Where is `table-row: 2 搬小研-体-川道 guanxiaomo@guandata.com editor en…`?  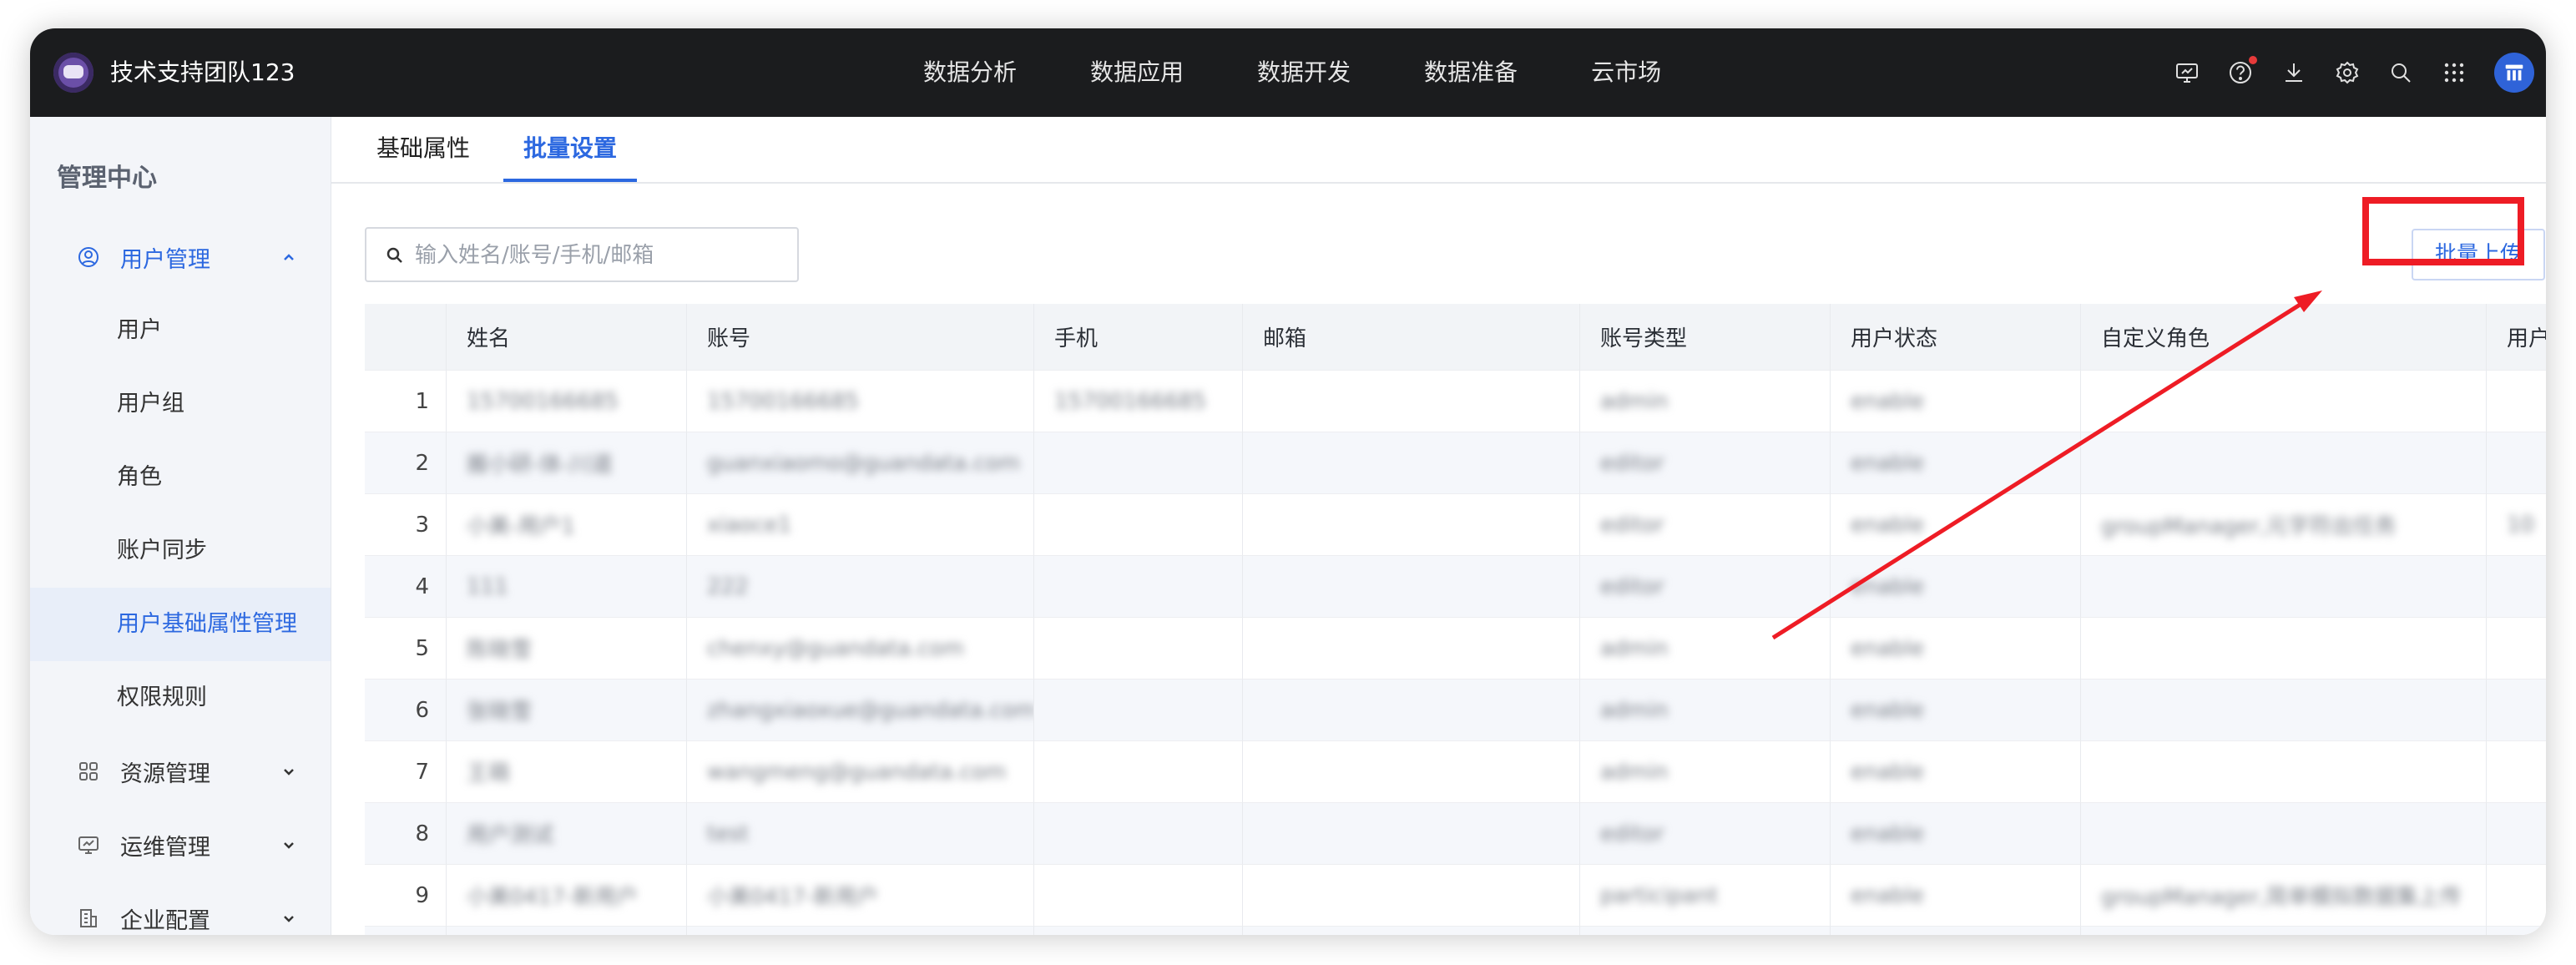 table-row: 2 搬小研-体-川道 guanxiaomo@guandata.com editor en… is located at coordinates (1455, 463).